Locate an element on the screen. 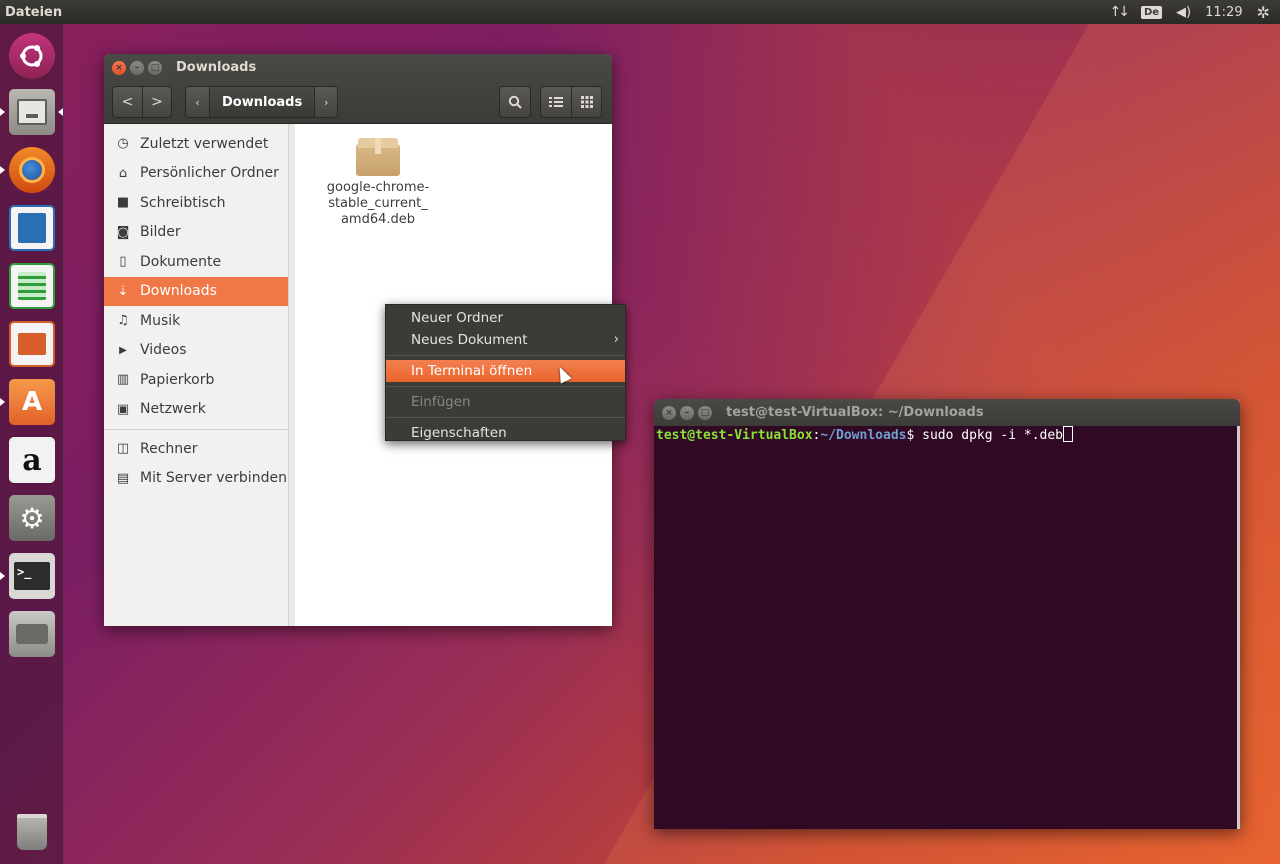  trash-icon: ▥ is located at coordinates (123, 380).